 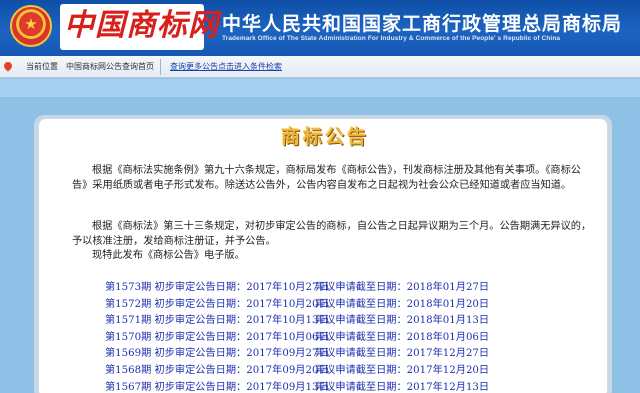 What do you see at coordinates (217, 387) in the screenshot?
I see `issue-date: 第1567期 初步审定公告日期：2017年09月13日` at bounding box center [217, 387].